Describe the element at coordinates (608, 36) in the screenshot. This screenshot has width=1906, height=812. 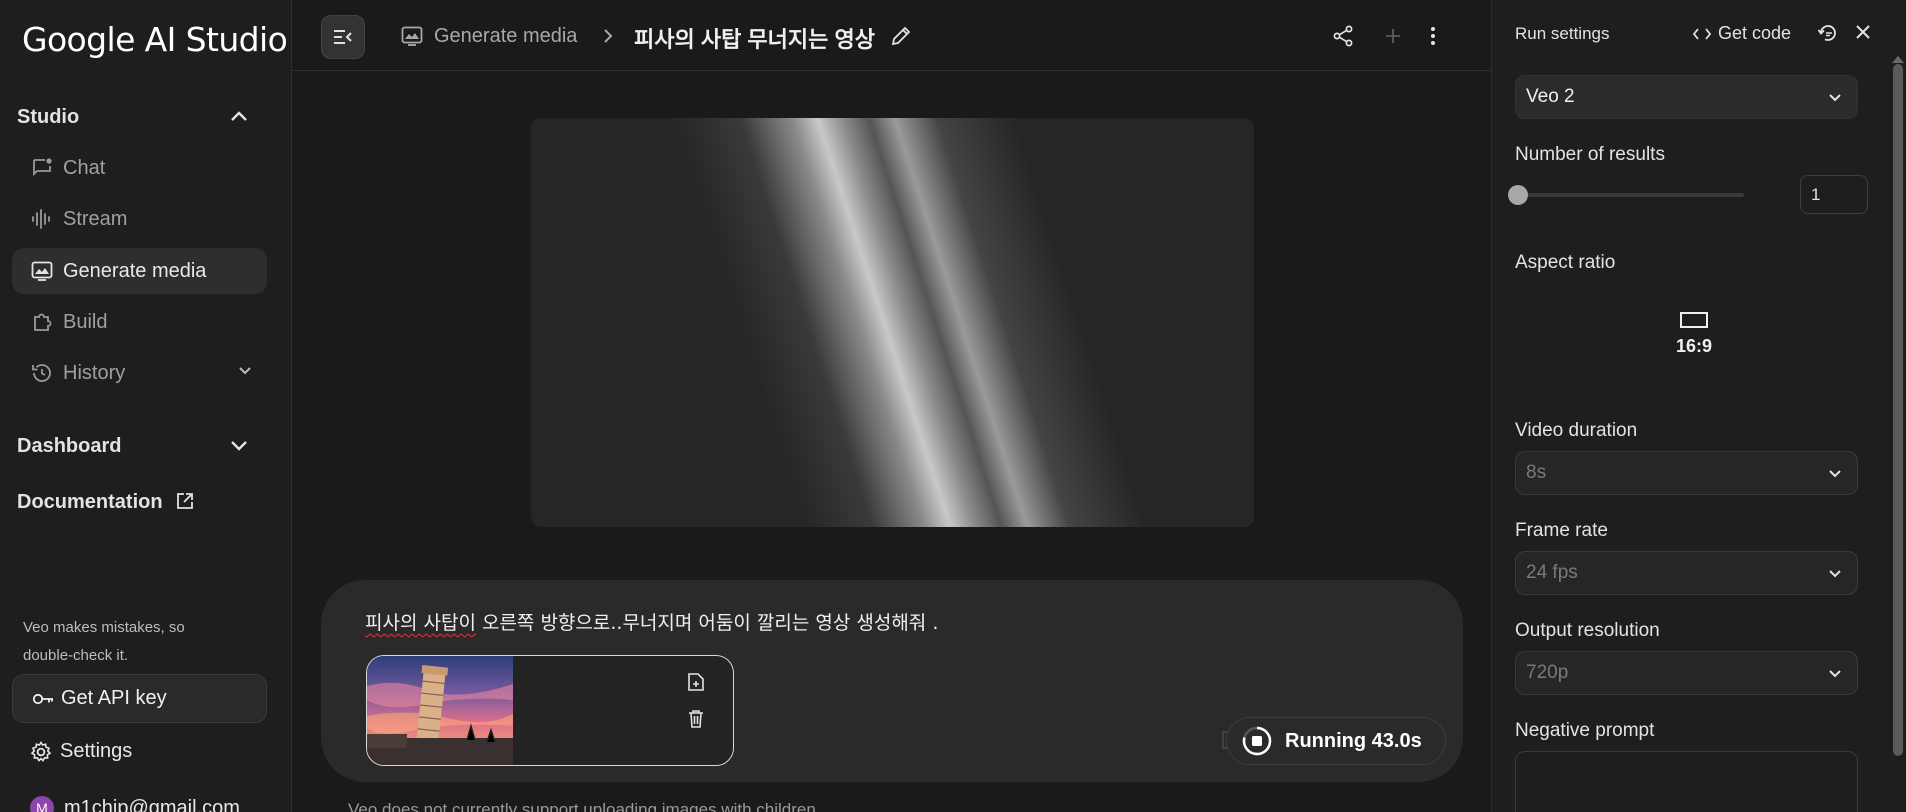
I see `chevron-right-icon` at that location.